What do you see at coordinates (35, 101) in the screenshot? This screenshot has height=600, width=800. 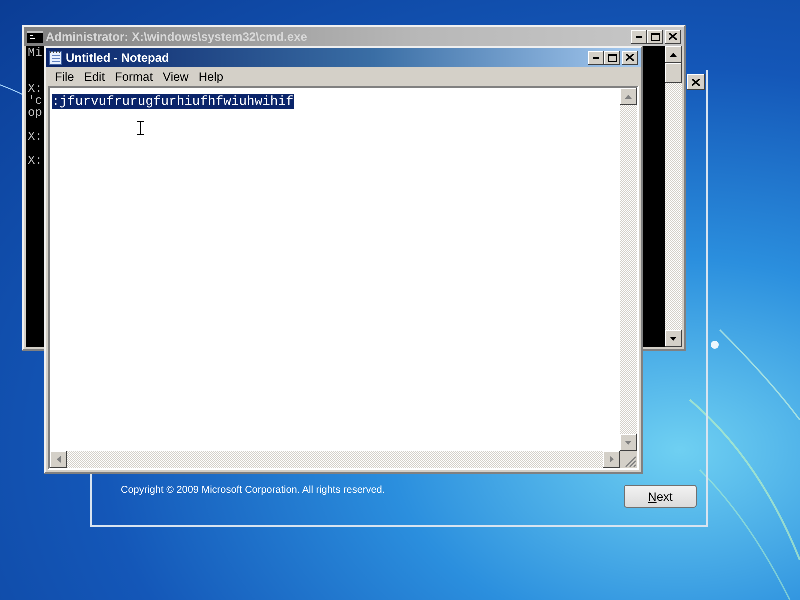 I see `console-line: 'c` at bounding box center [35, 101].